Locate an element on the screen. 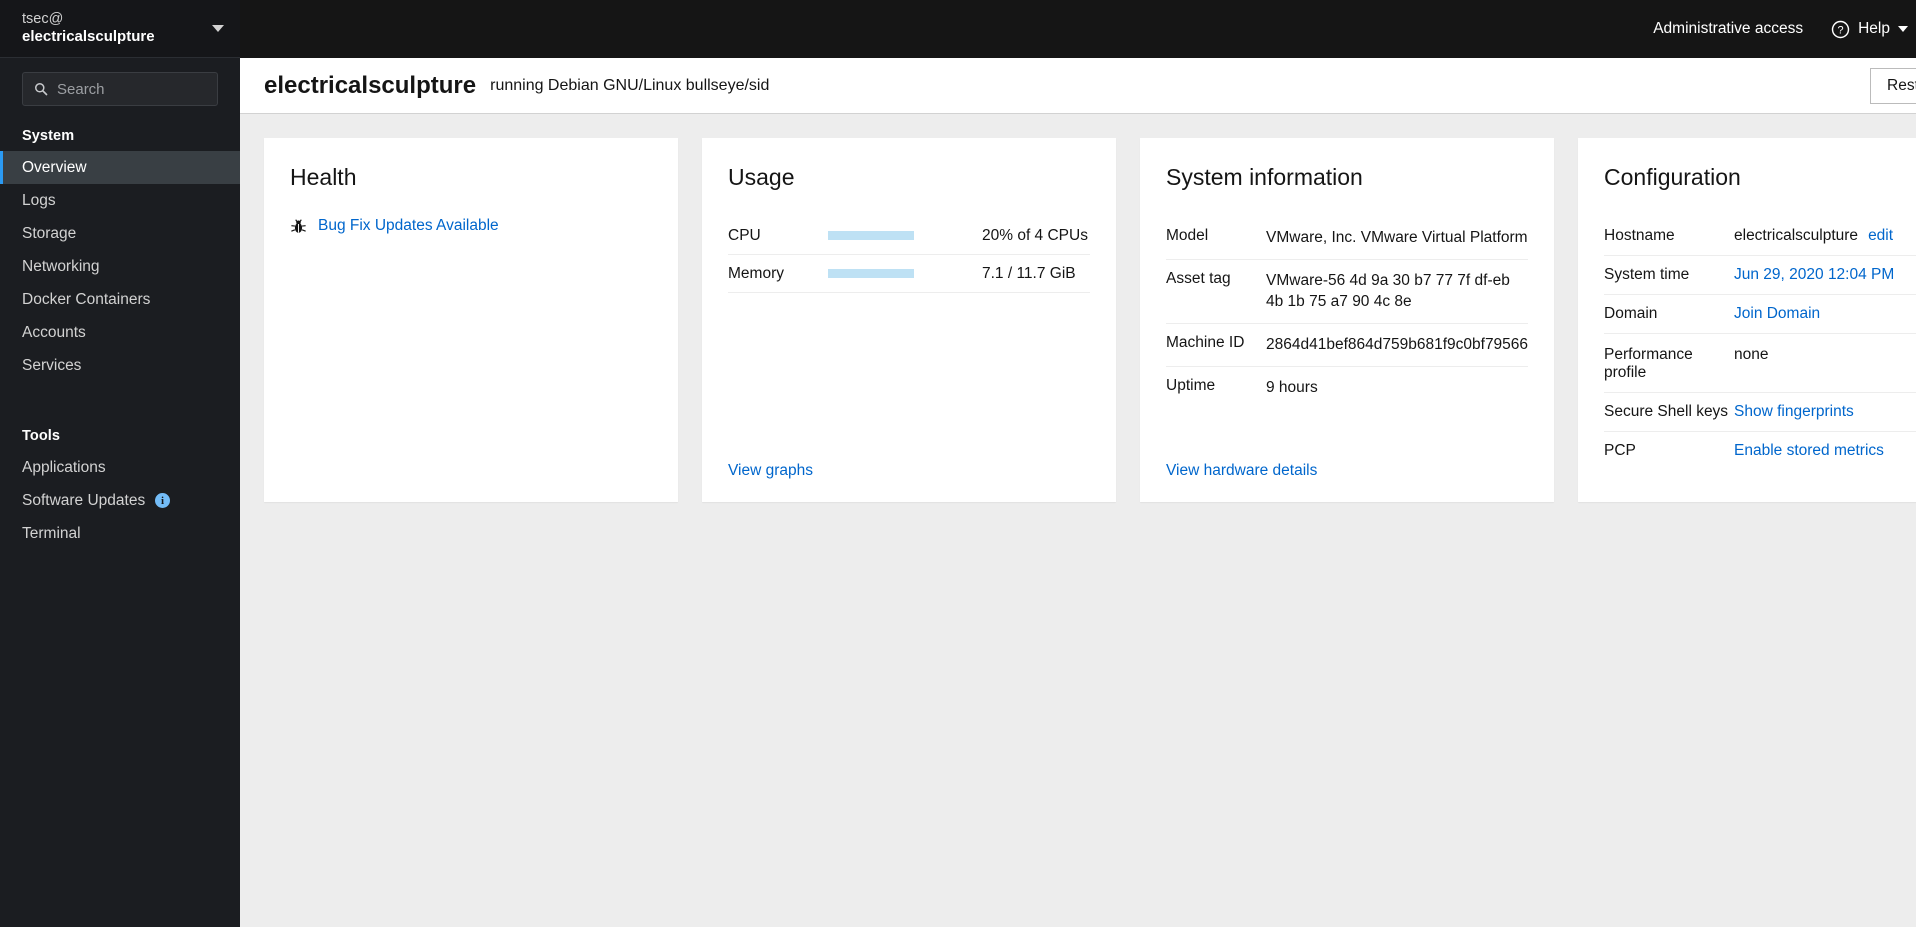  account-user: tsec@ is located at coordinates (43, 18).